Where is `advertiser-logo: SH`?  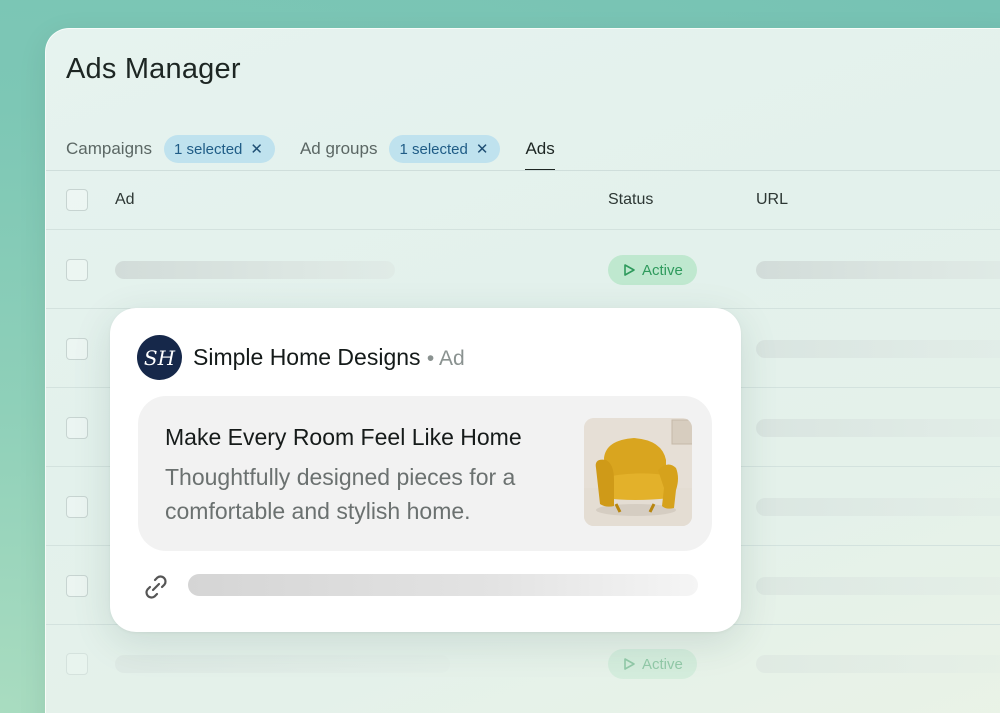
advertiser-logo: SH is located at coordinates (159, 357).